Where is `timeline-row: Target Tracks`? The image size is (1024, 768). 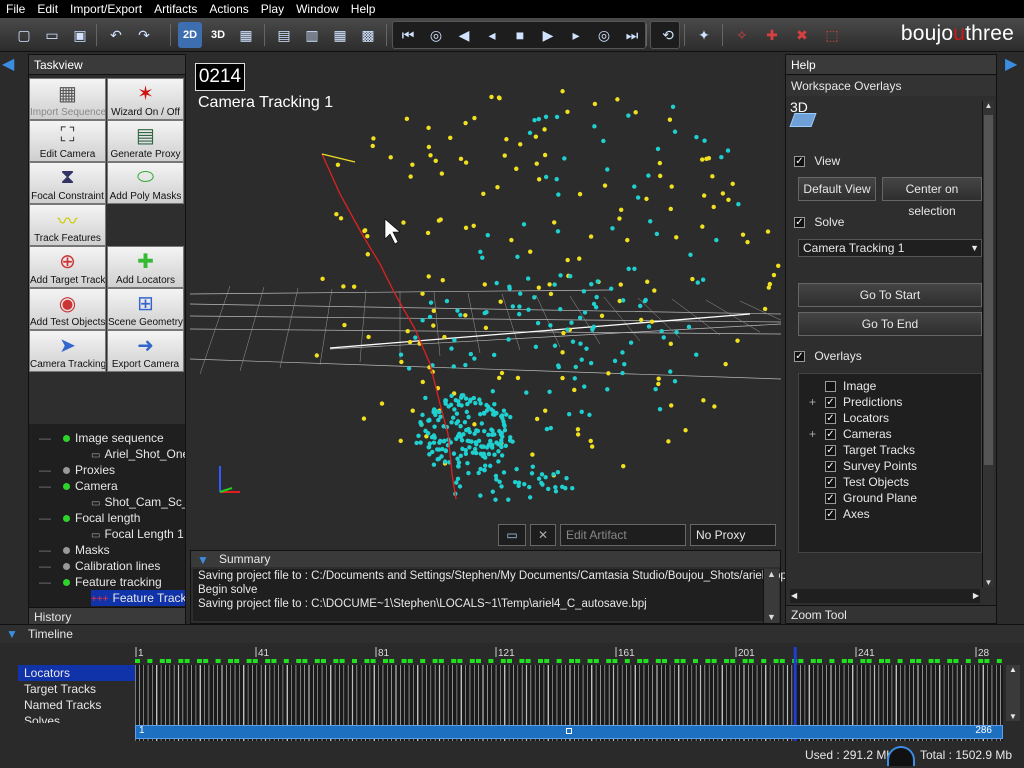 timeline-row: Target Tracks is located at coordinates (76, 689).